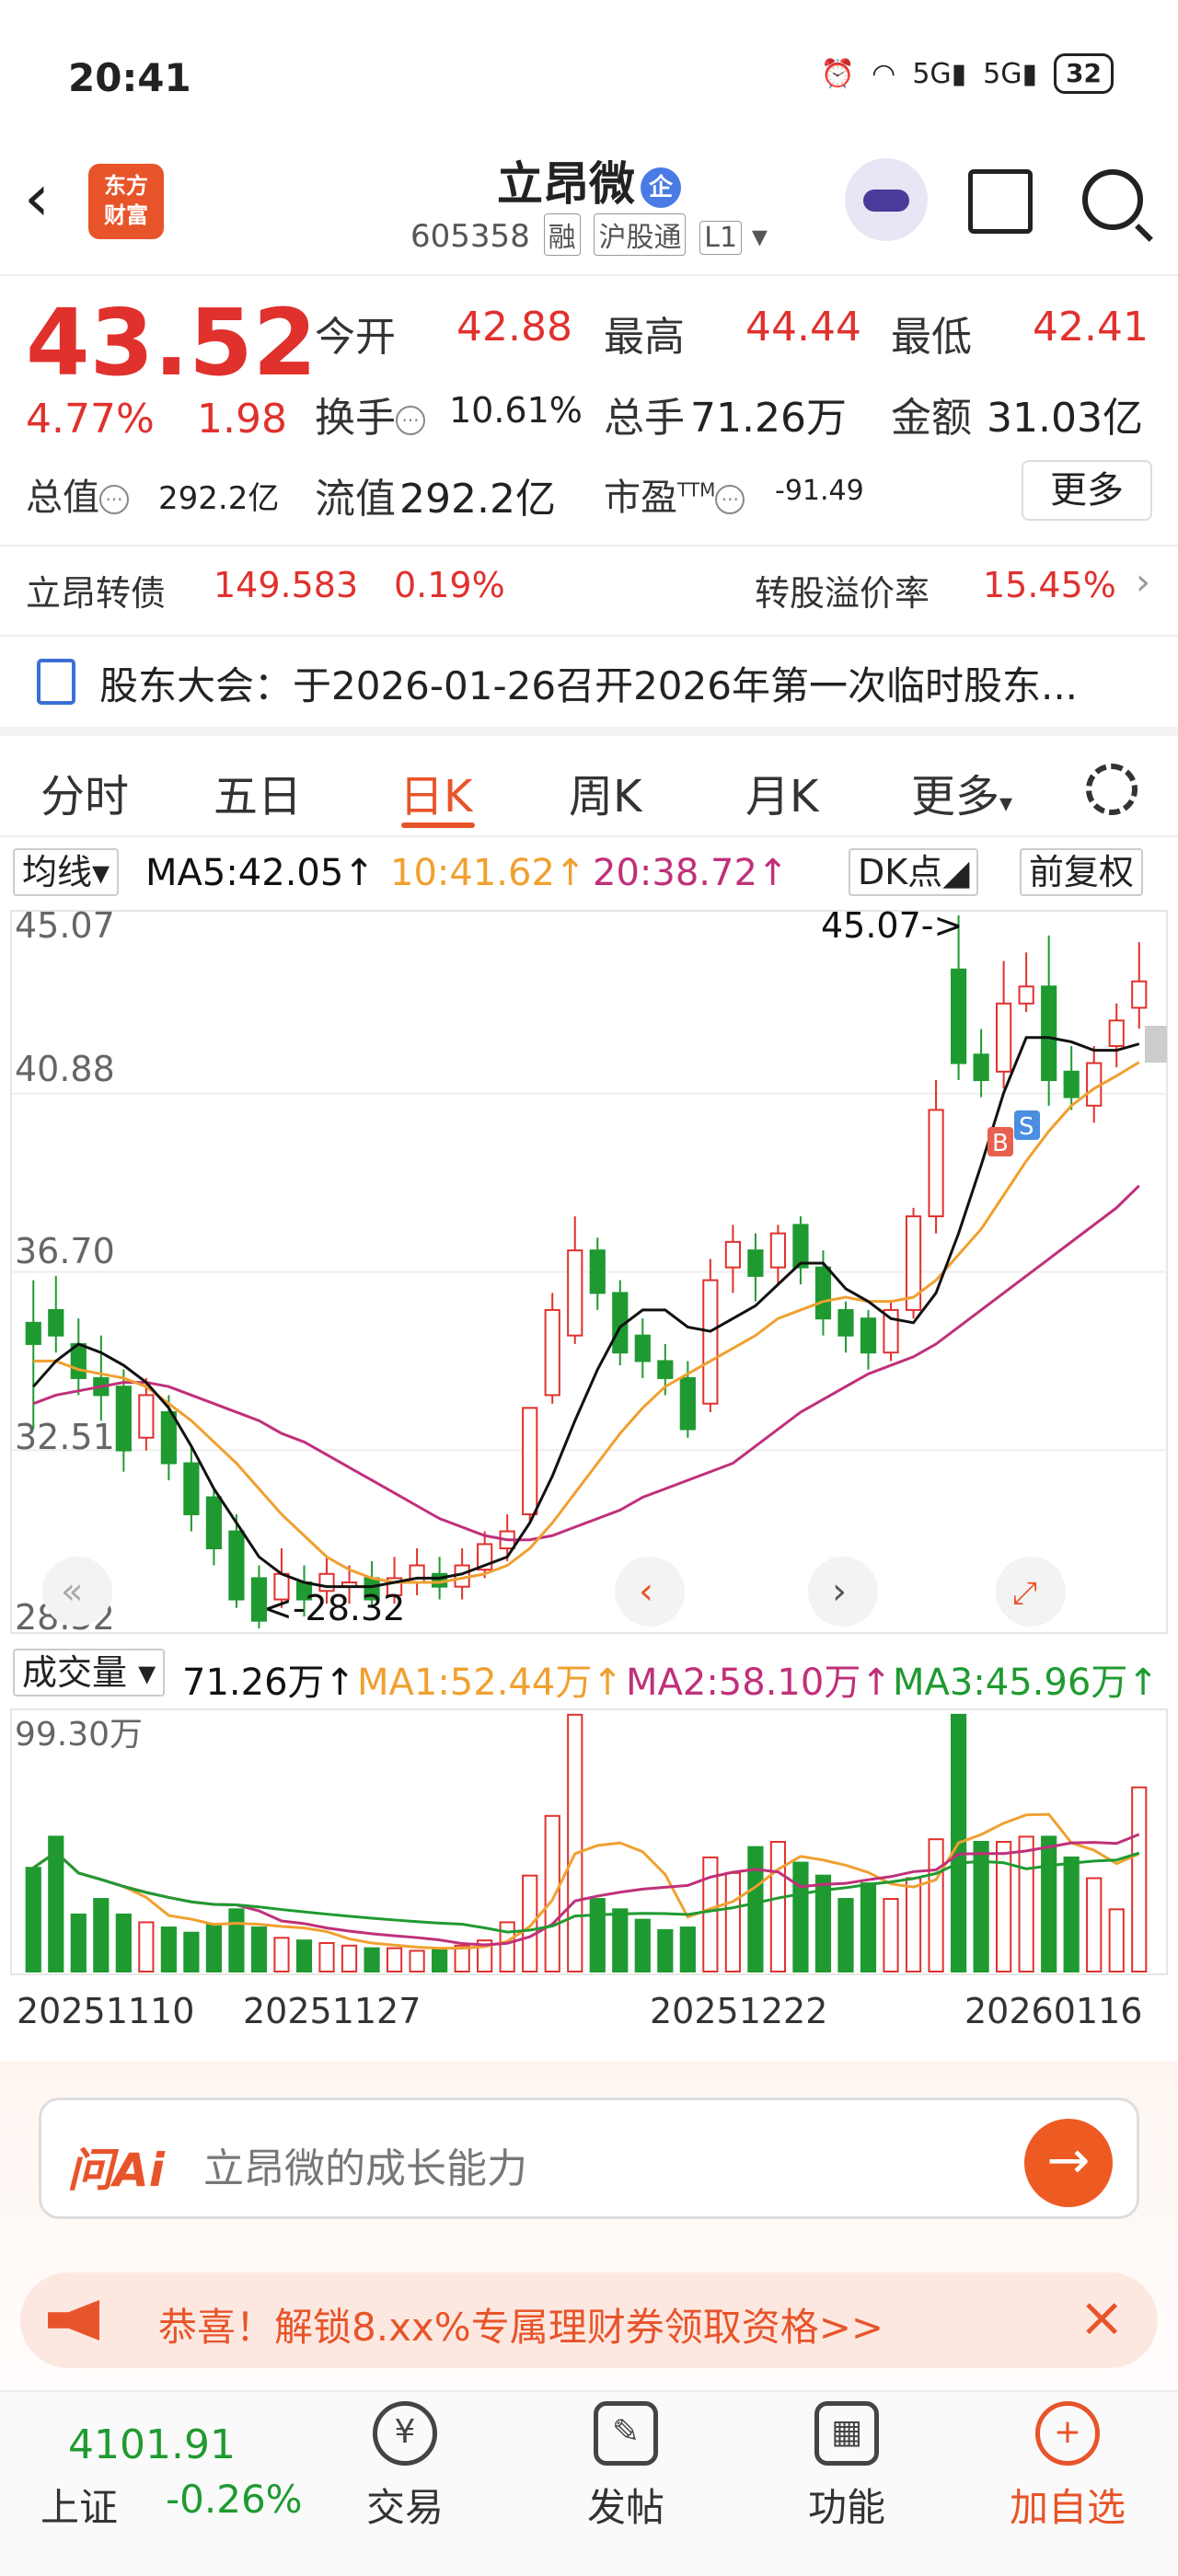 This screenshot has width=1178, height=2576. What do you see at coordinates (1091, 327) in the screenshot?
I see `low-value: 42.41` at bounding box center [1091, 327].